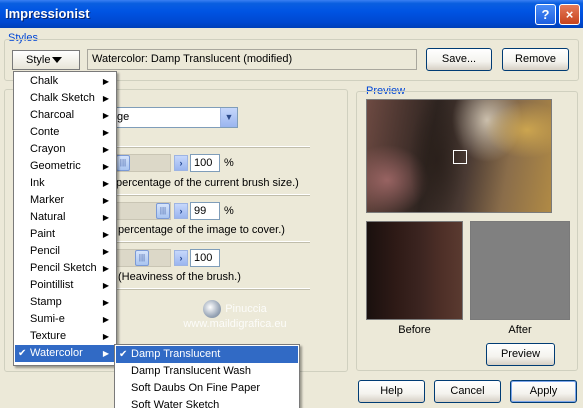 This screenshot has height=408, width=583. I want to click on menu-item-natural: Natural ▶, so click(65, 217).